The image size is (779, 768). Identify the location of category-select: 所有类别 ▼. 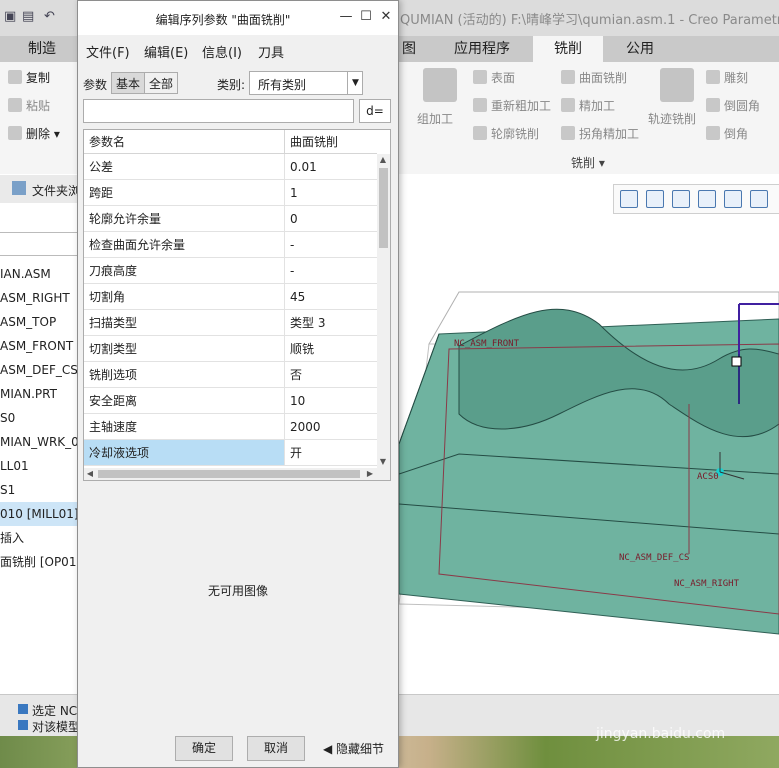
(306, 83).